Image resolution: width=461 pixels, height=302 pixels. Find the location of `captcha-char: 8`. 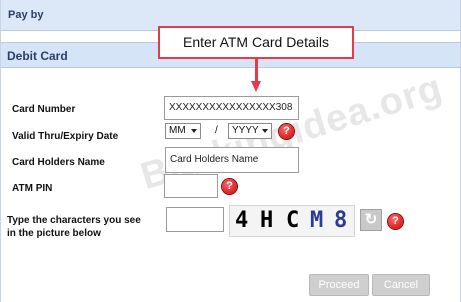

captcha-char: 8 is located at coordinates (341, 220).